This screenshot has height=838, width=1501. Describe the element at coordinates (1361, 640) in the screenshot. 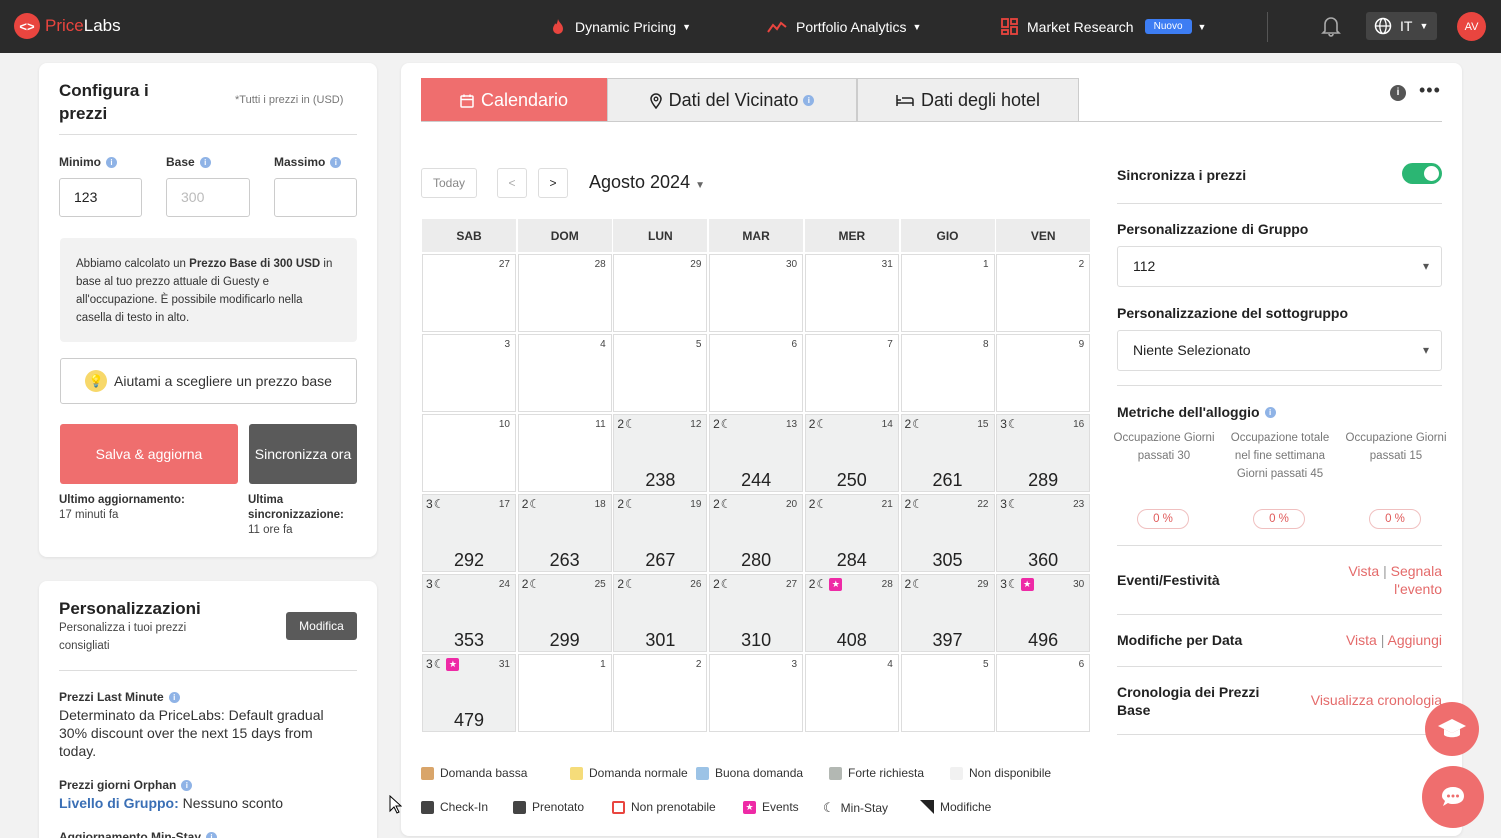

I see `changes-view-link: Vista` at that location.